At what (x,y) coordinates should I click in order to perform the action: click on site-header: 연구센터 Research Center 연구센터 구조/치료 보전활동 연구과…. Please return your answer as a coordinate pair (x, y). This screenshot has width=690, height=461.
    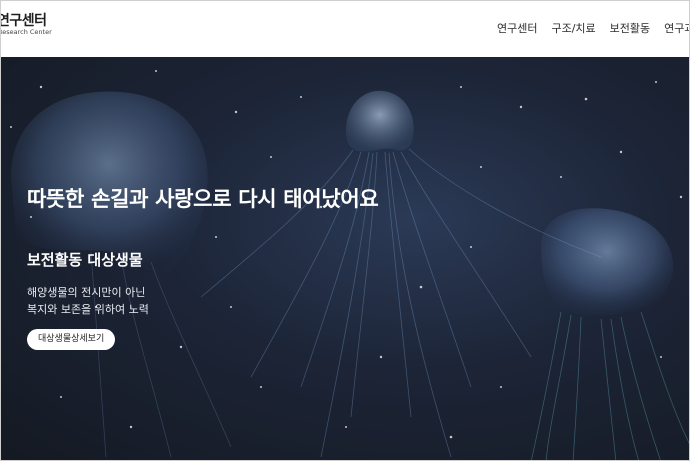
    Looking at the image, I should click on (344, 29).